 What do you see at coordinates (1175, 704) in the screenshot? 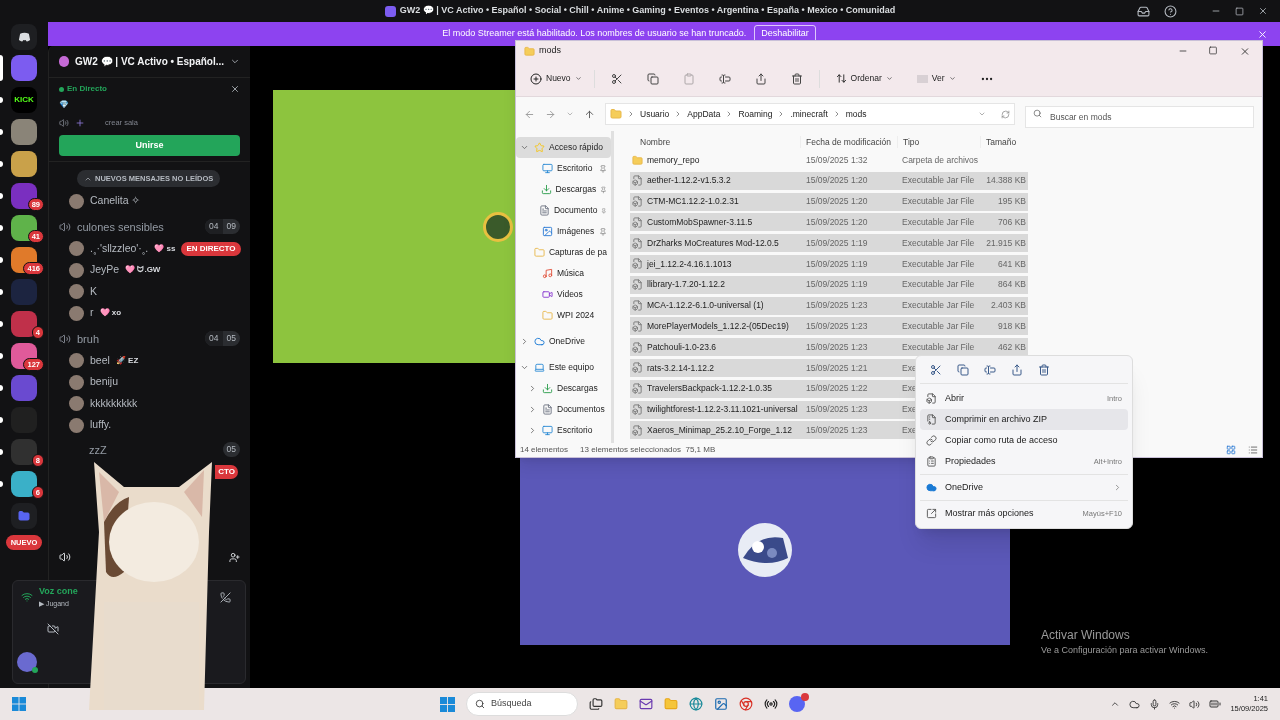
I see `wifi-icon` at bounding box center [1175, 704].